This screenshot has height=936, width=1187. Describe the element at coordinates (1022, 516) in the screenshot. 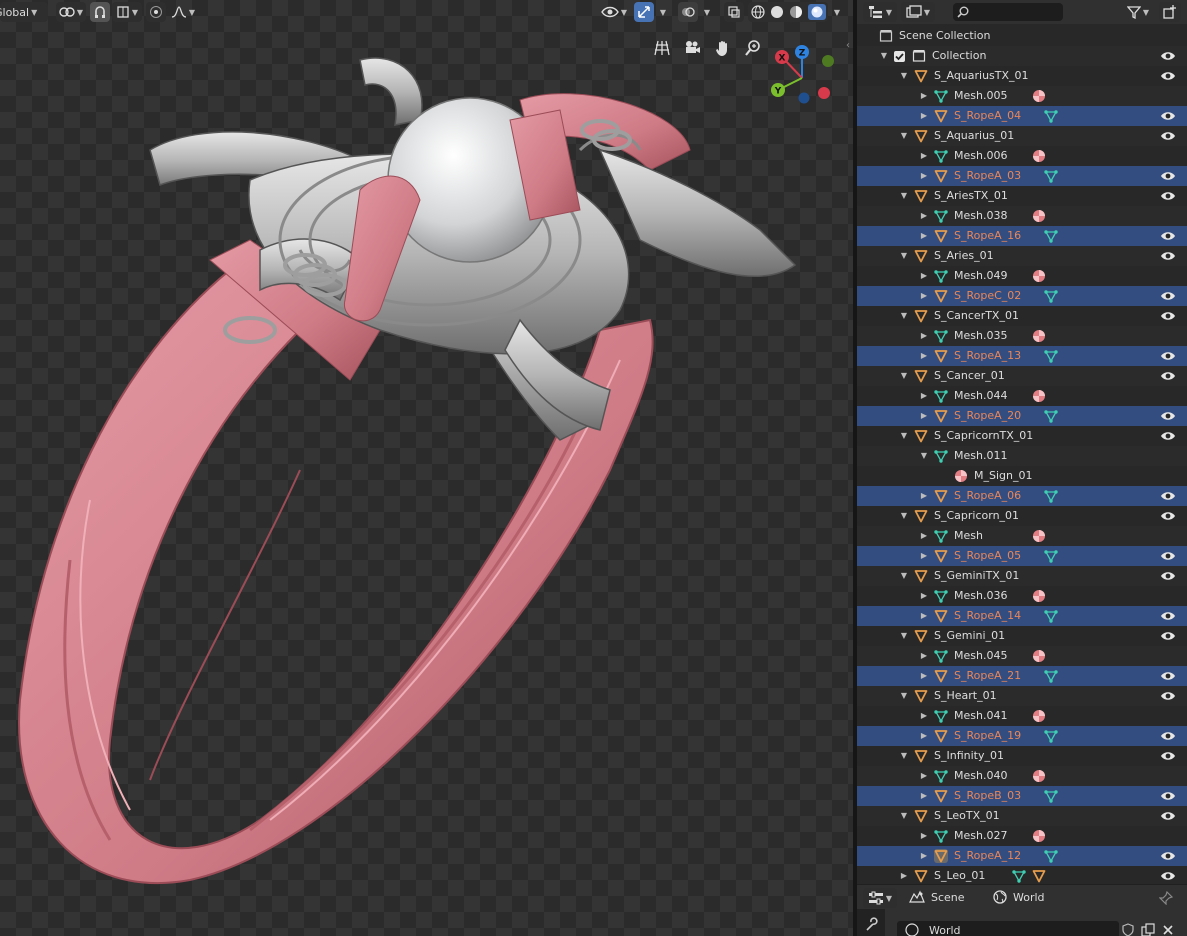

I see `outliner-row: ▼ S_Capricorn_01` at that location.